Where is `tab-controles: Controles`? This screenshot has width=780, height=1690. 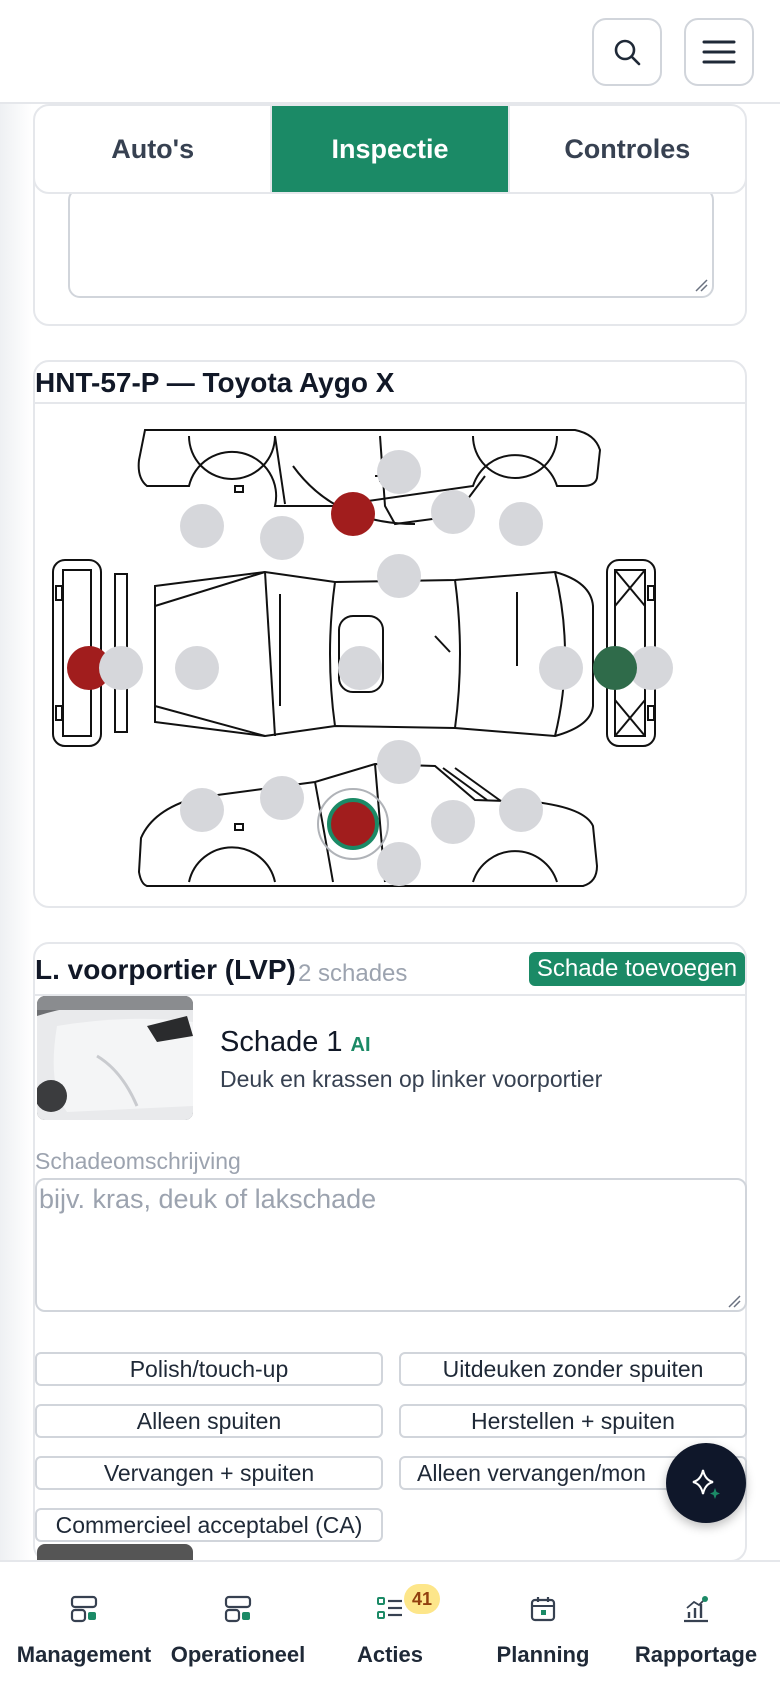
tab-controles: Controles is located at coordinates (627, 149).